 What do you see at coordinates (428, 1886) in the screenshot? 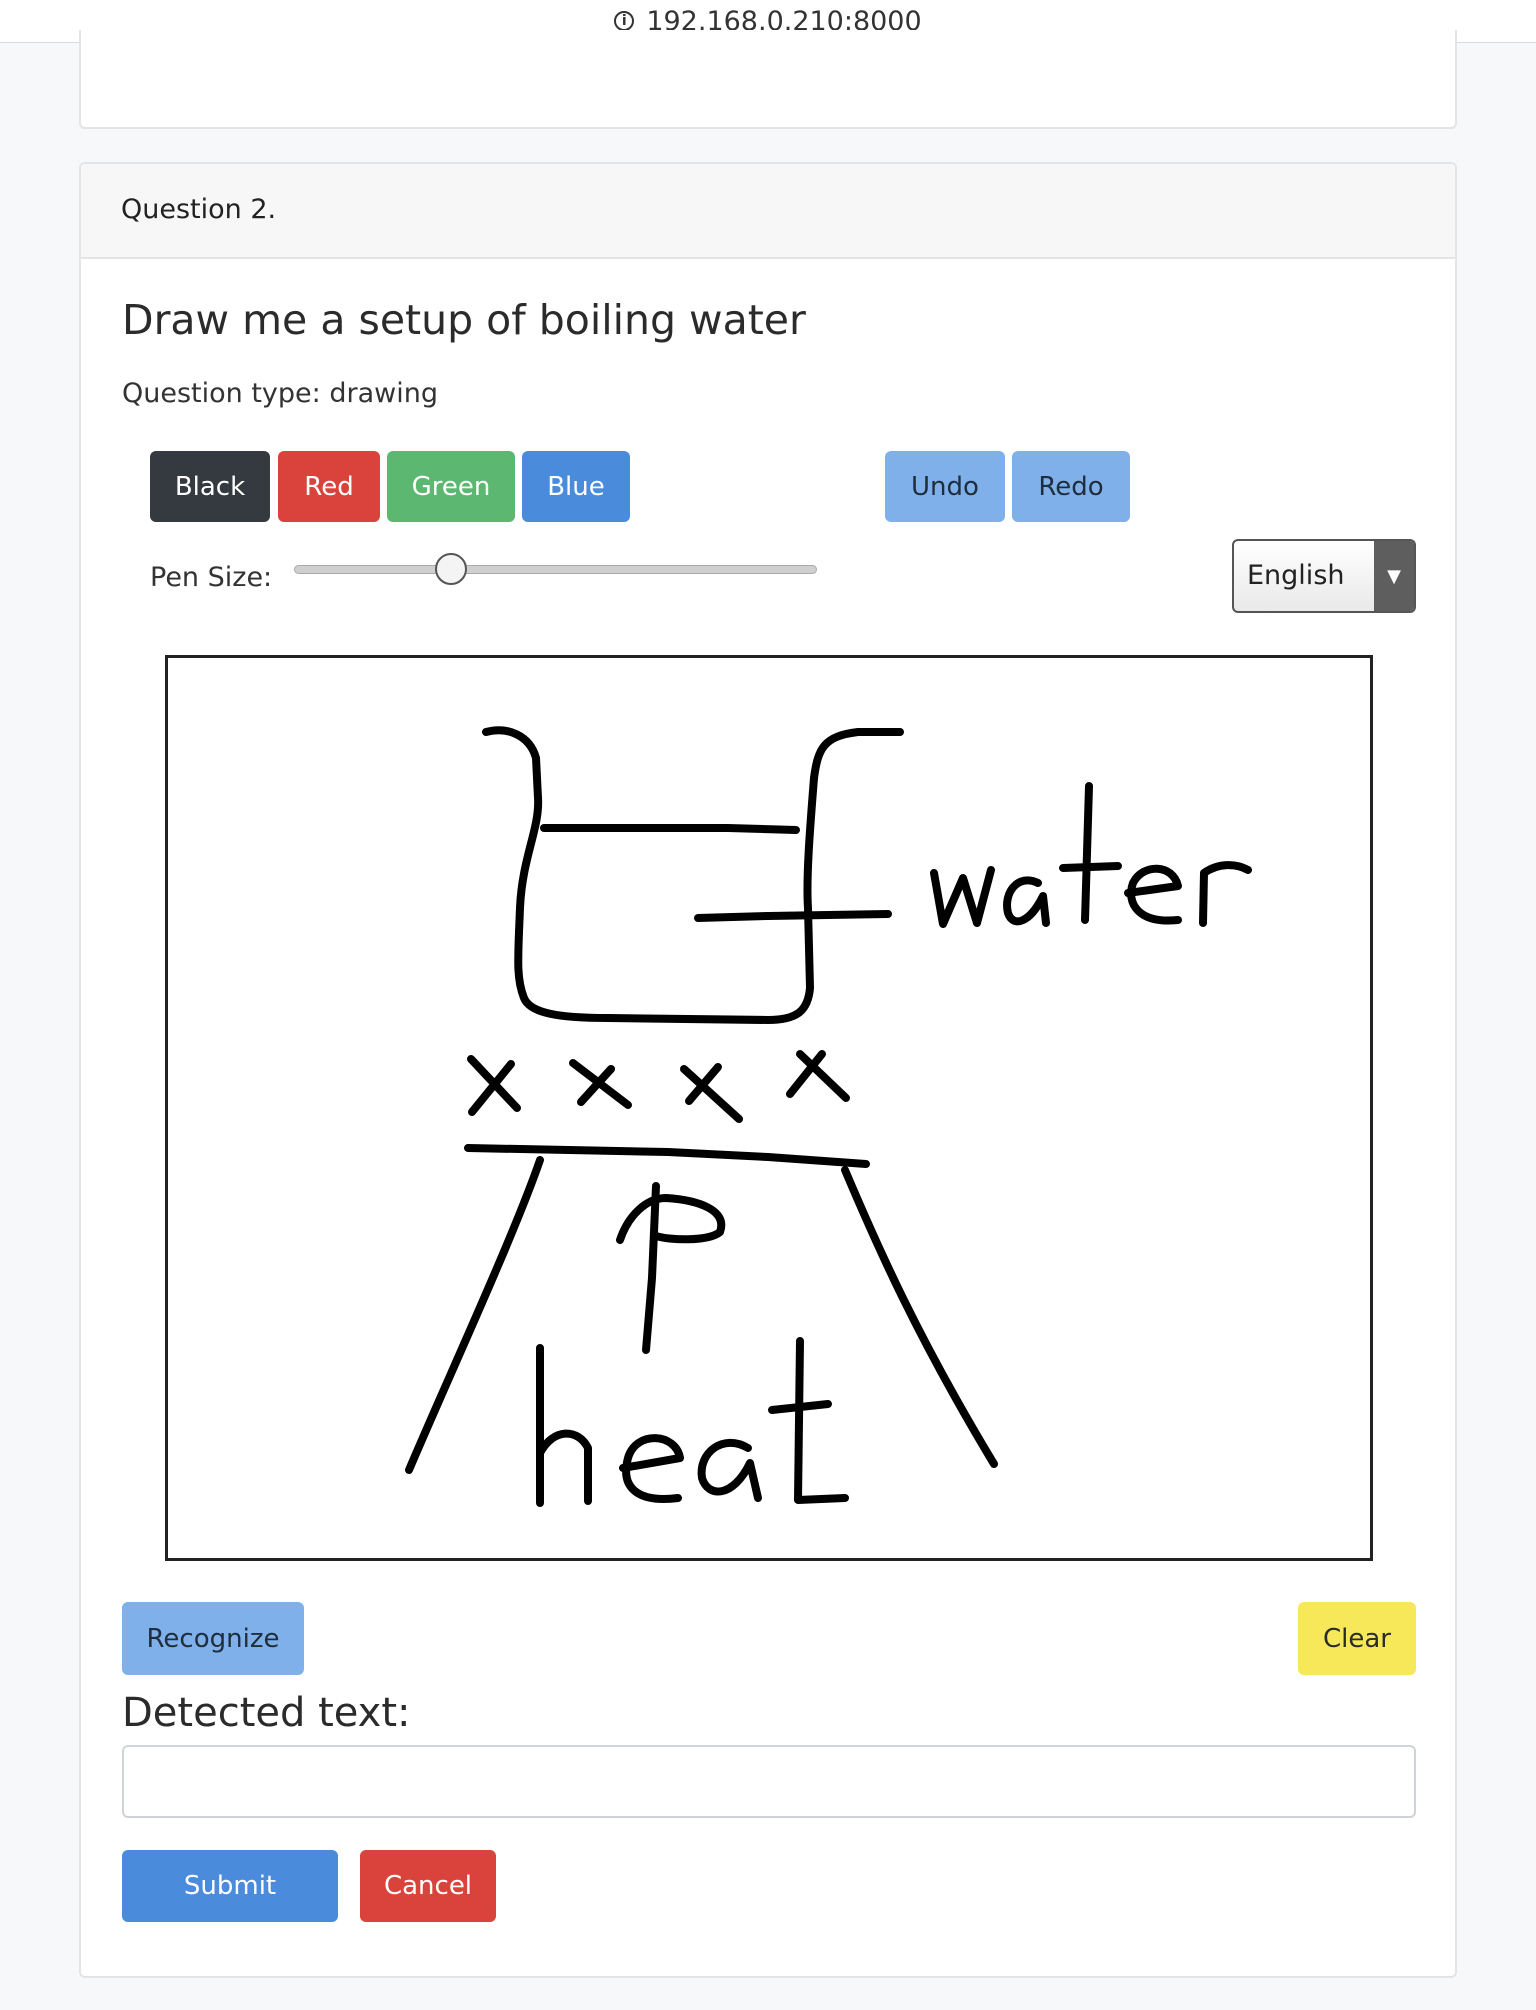
I see `cancel-button: Cancel` at bounding box center [428, 1886].